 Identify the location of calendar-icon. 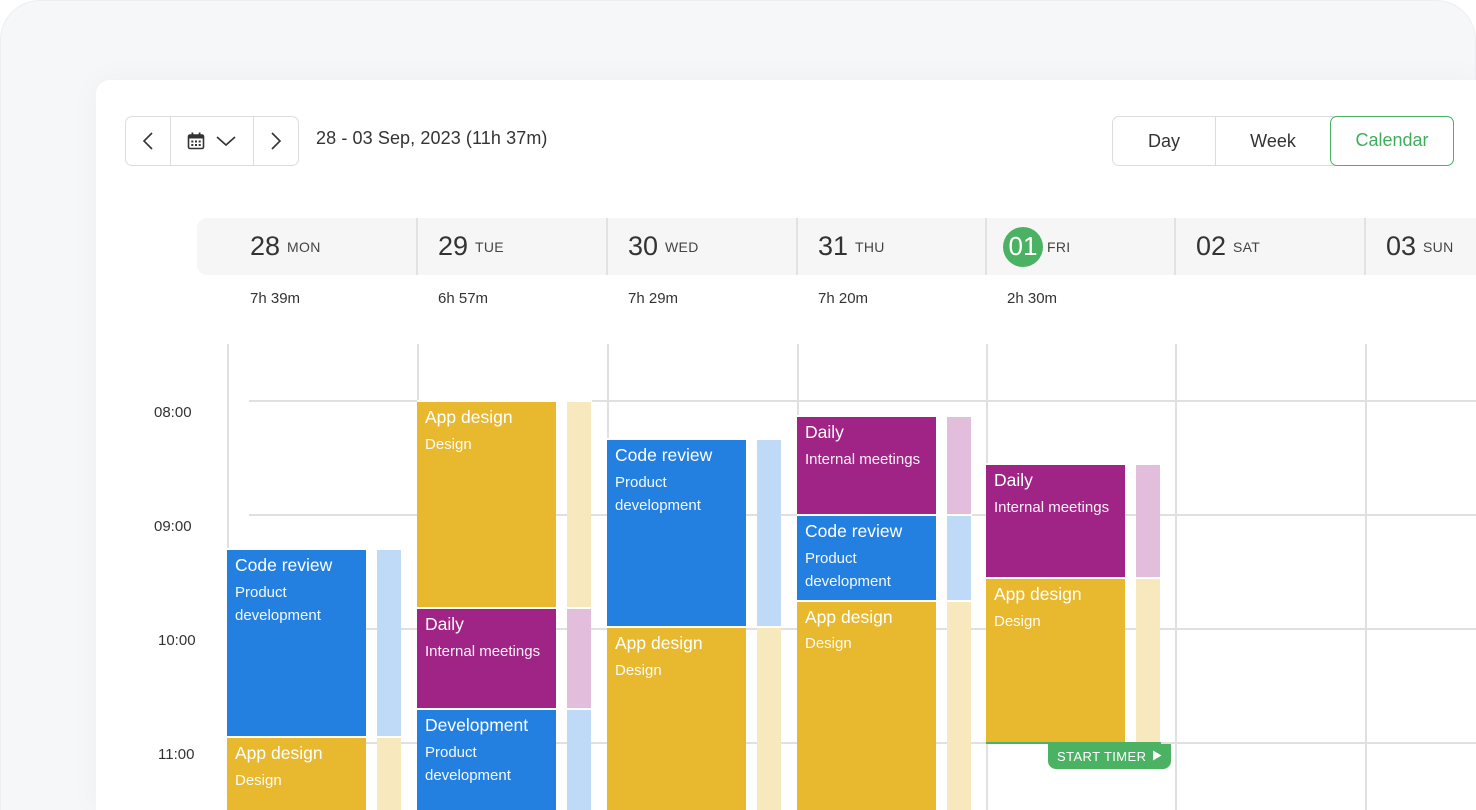
(196, 141).